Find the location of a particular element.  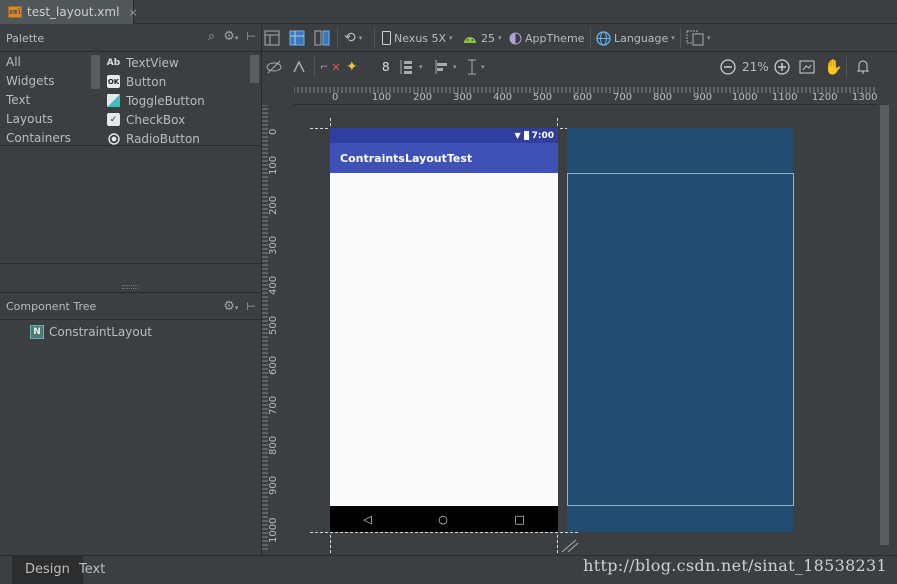

zoom-fit-icon is located at coordinates (807, 67).